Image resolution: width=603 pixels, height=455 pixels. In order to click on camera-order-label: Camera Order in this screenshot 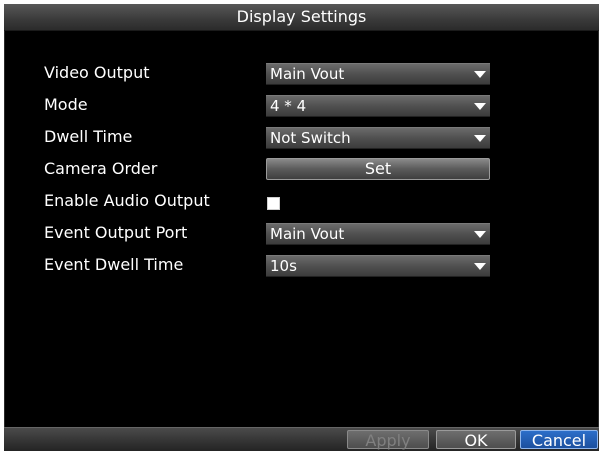, I will do `click(101, 168)`.